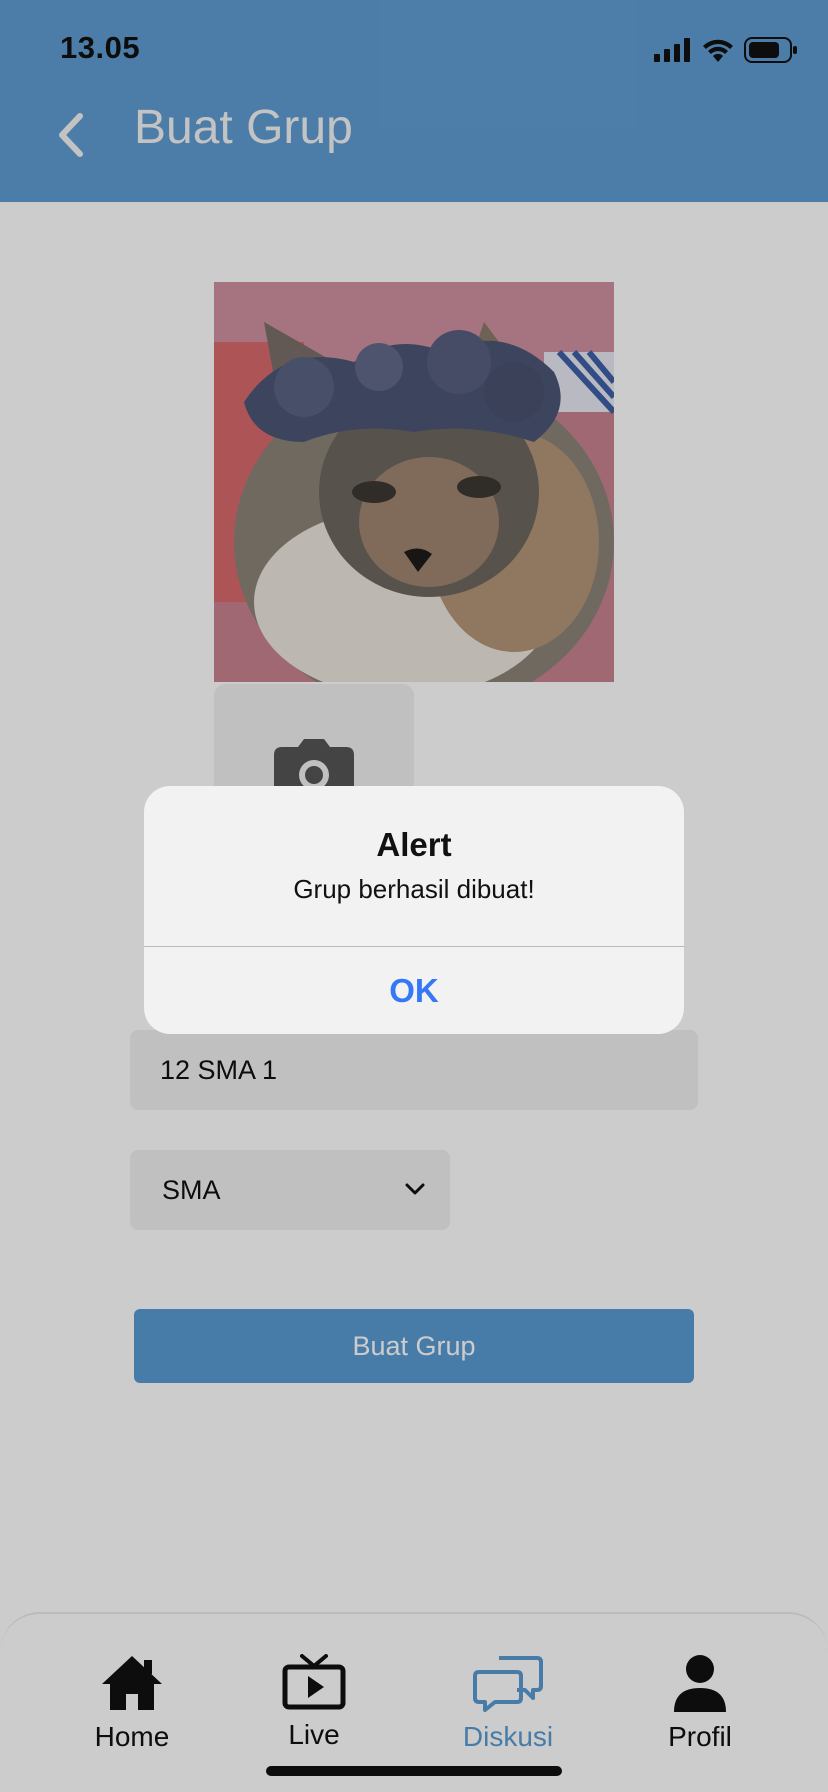  What do you see at coordinates (414, 910) in the screenshot?
I see `alert-dialog: Alert Grup berhasil dibuat! OK` at bounding box center [414, 910].